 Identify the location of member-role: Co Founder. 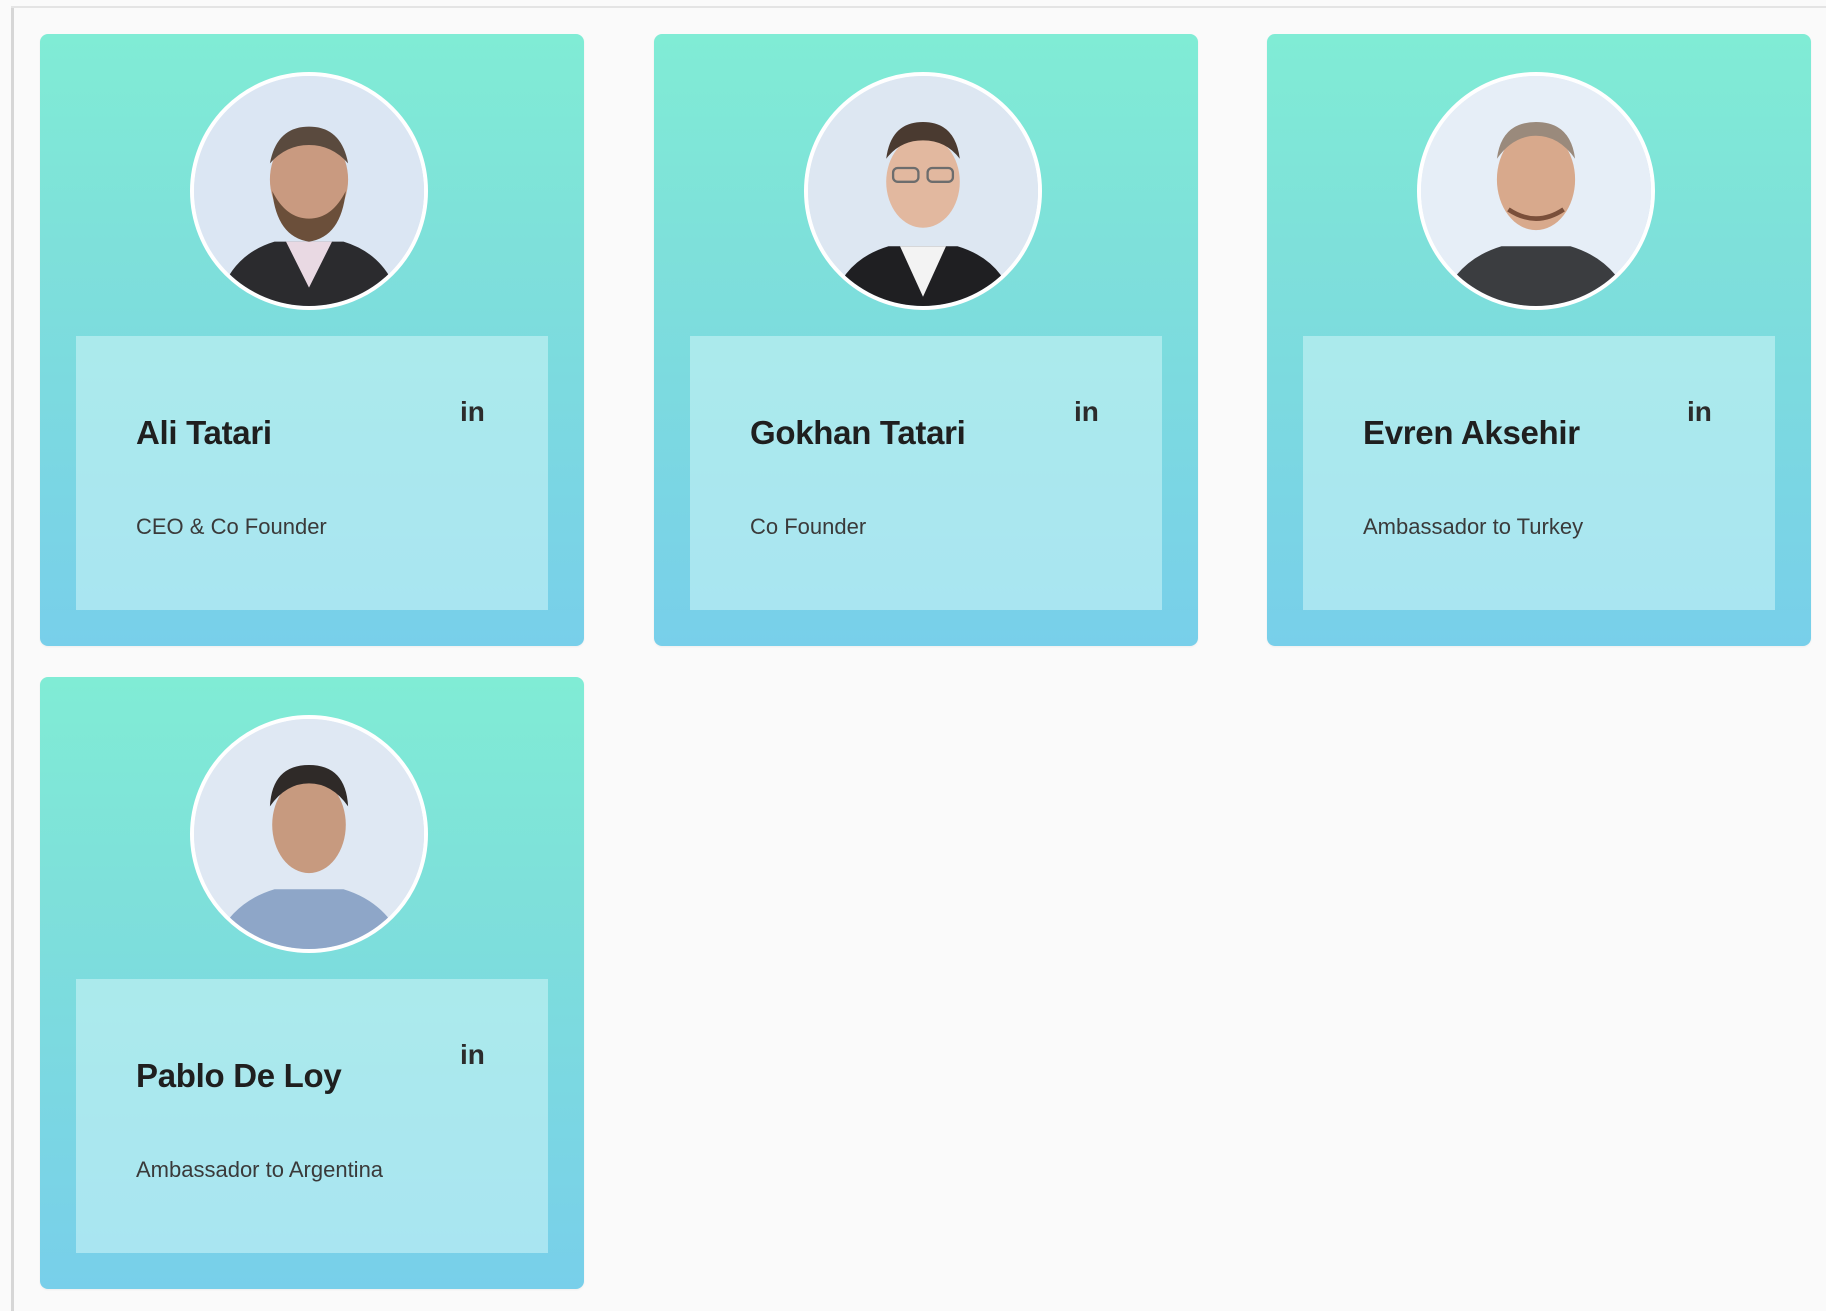
(808, 526).